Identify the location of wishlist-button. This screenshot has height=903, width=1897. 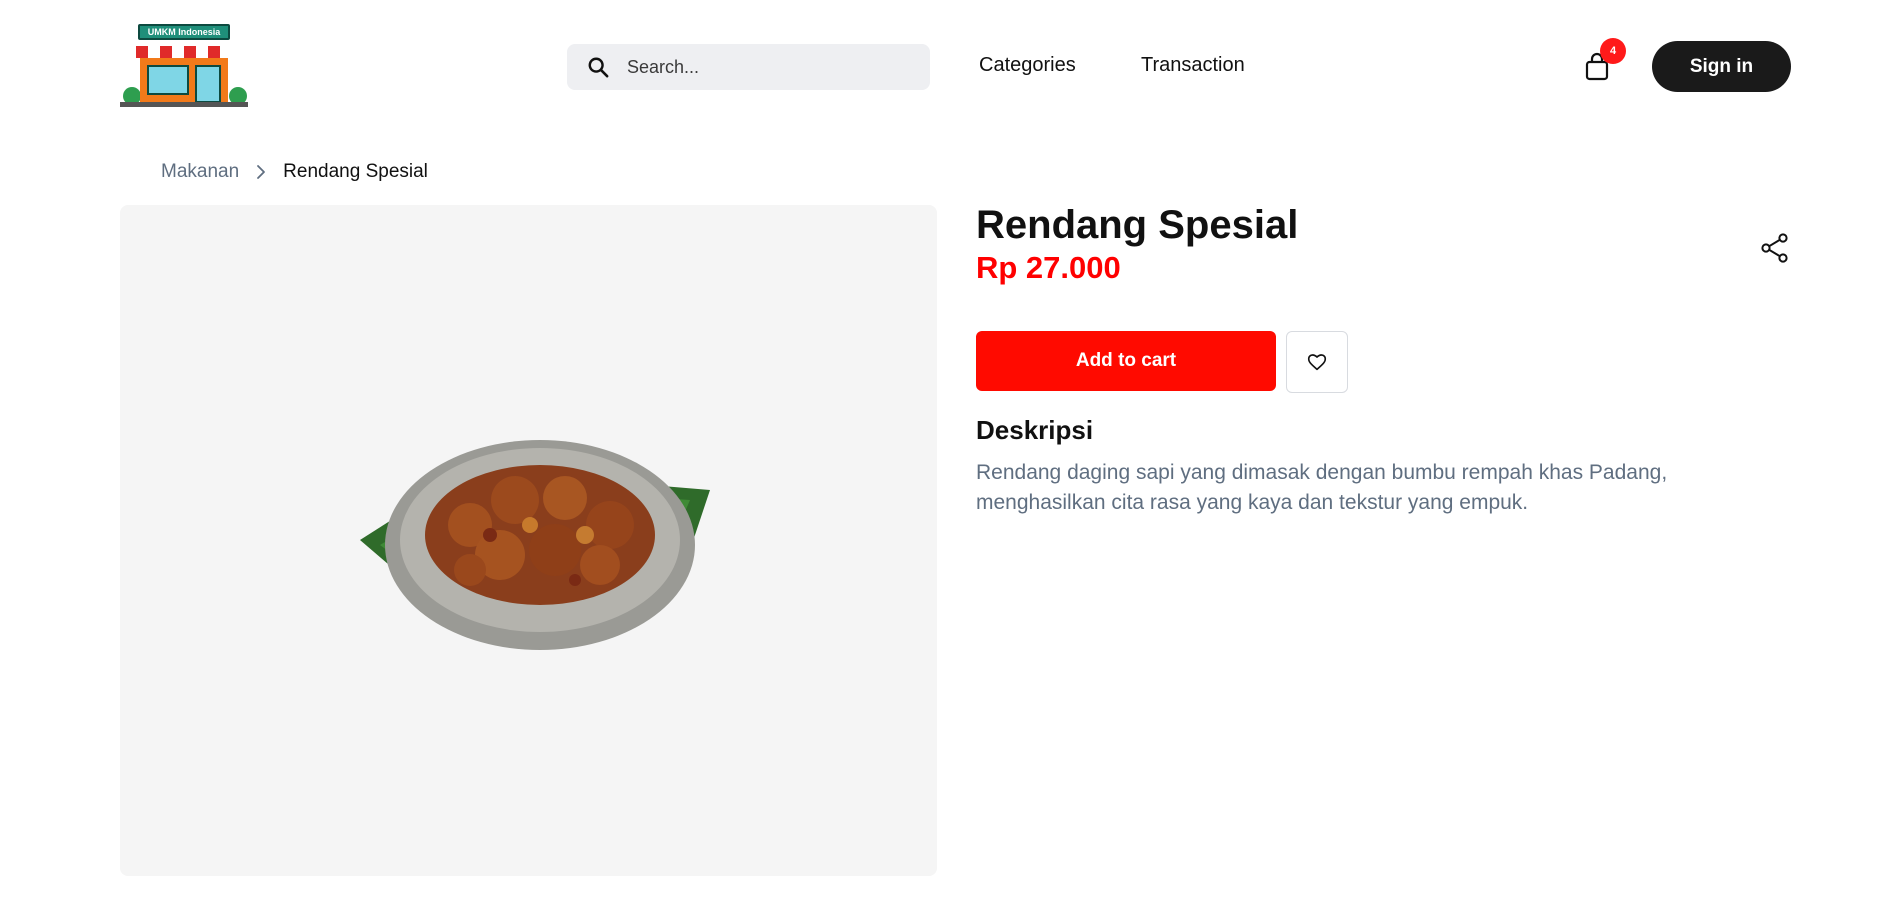
(1317, 362).